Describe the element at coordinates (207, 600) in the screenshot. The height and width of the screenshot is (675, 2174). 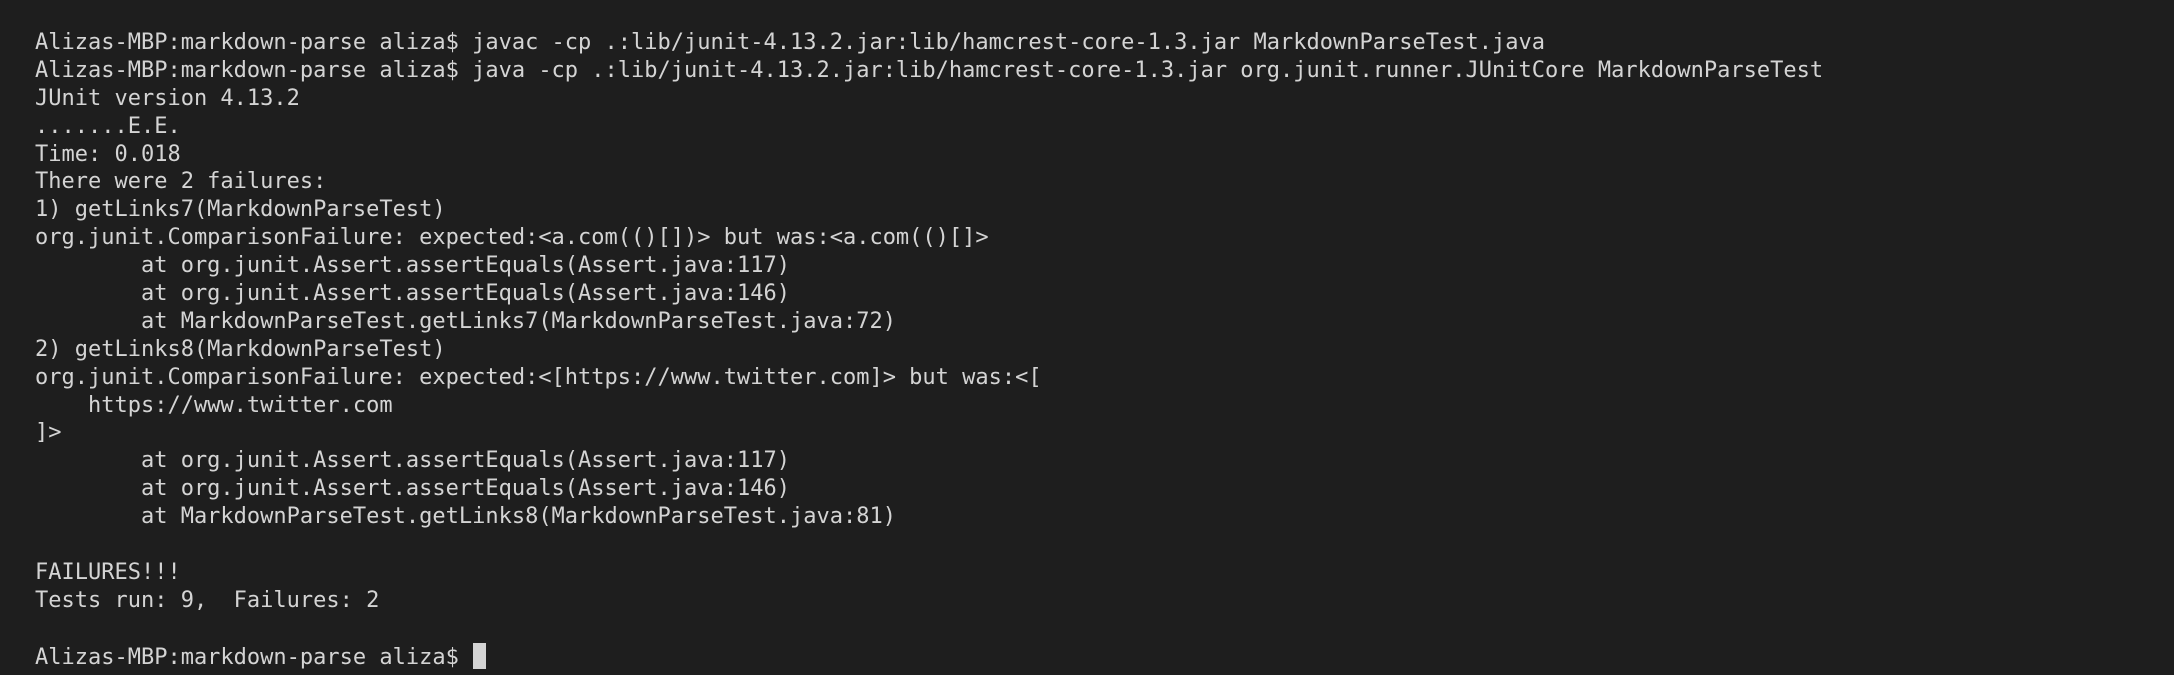
I see `output-line: Tests run: 9, Failures: 2` at that location.